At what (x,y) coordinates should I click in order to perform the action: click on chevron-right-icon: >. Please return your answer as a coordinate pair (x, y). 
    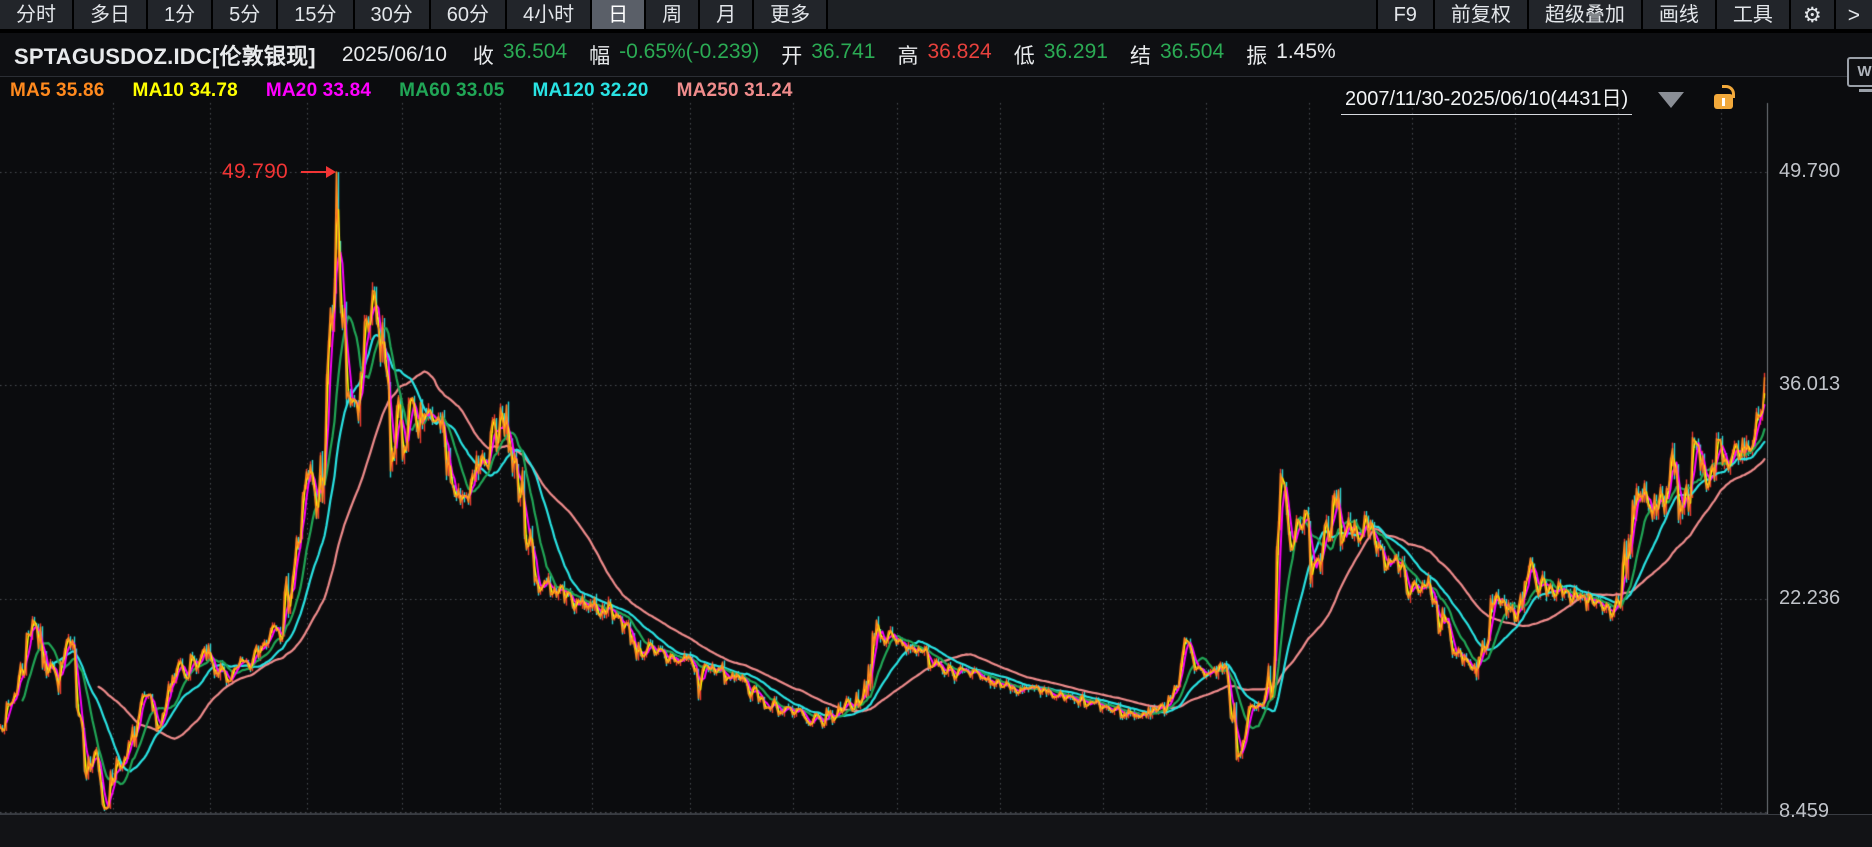
    Looking at the image, I should click on (1853, 14).